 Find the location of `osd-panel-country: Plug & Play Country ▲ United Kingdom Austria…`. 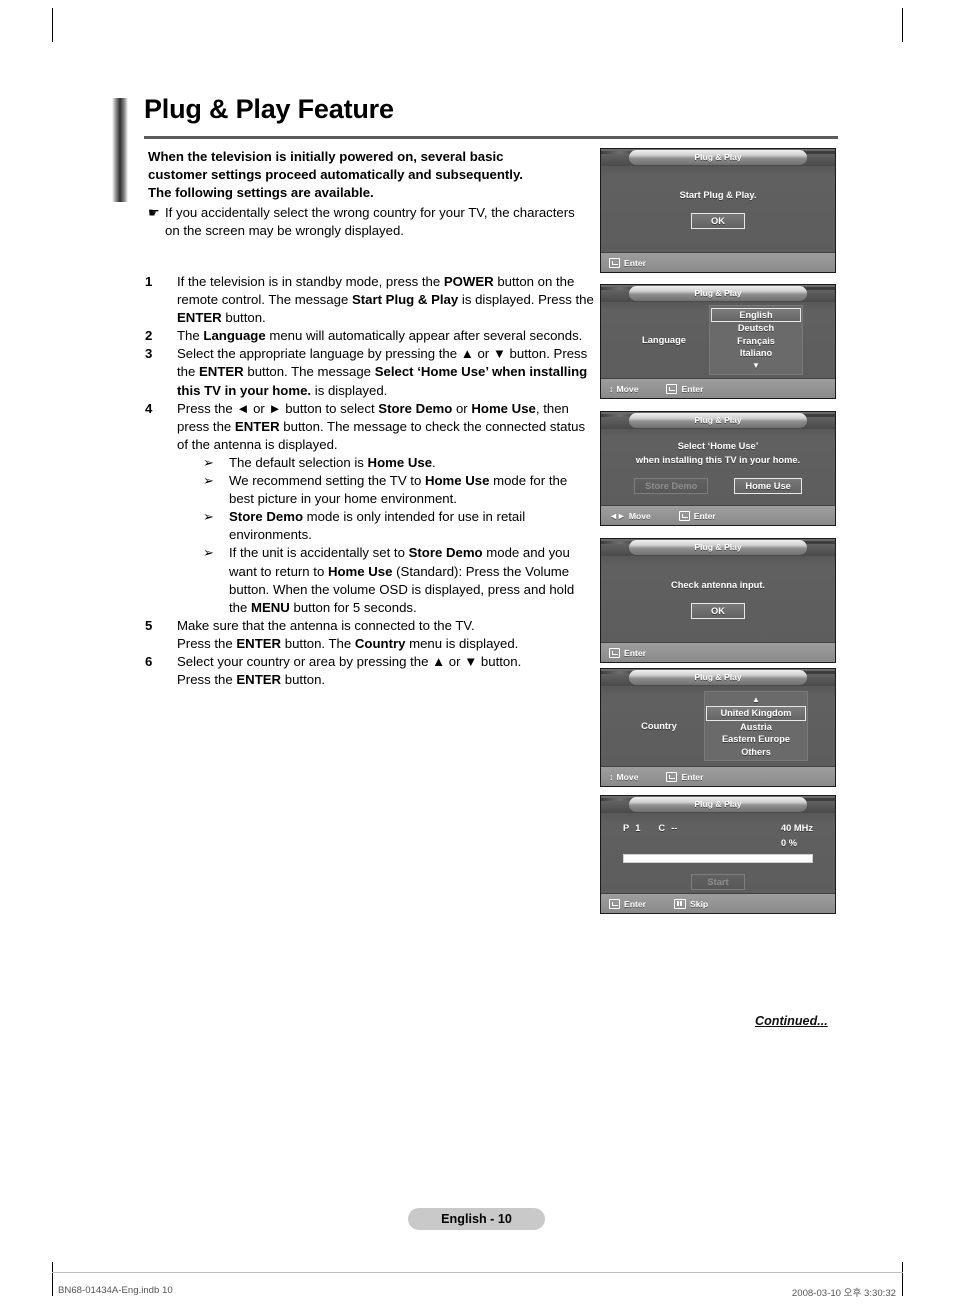

osd-panel-country: Plug & Play Country ▲ United Kingdom Austria… is located at coordinates (718, 727).